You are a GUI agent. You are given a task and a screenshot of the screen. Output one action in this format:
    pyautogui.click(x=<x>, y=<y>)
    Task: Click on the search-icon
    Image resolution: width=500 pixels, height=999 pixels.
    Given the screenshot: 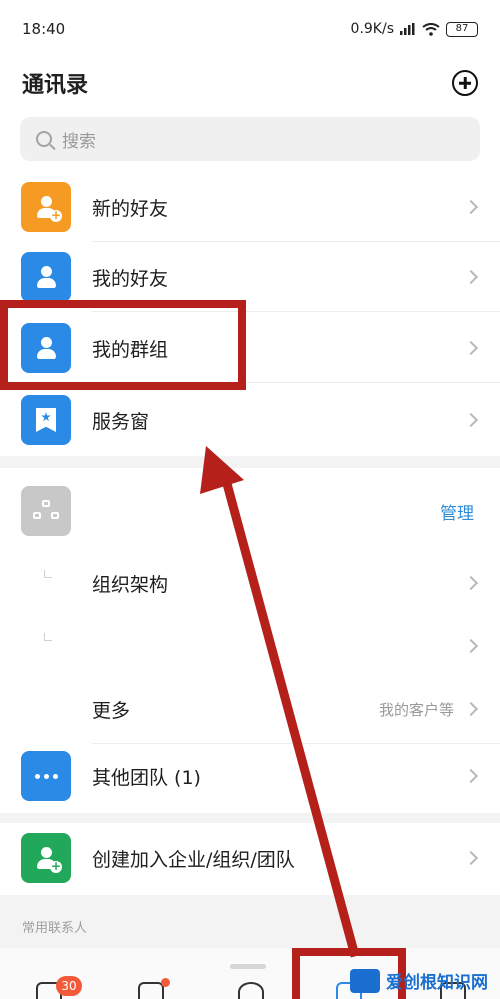 What is the action you would take?
    pyautogui.click(x=44, y=139)
    